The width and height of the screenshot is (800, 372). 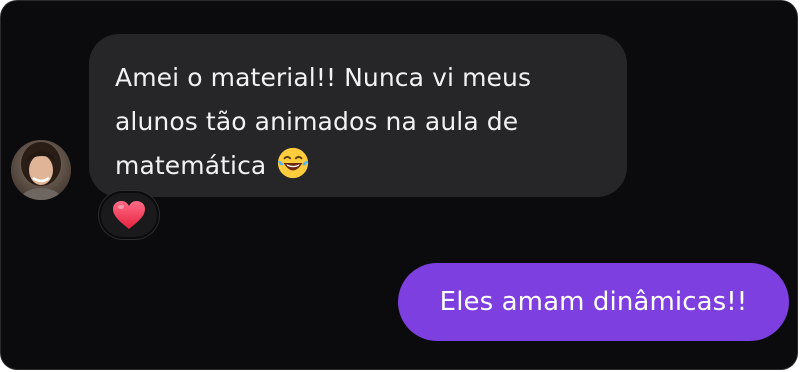 I want to click on message-line: alunos tão animados na aula de, so click(x=317, y=121).